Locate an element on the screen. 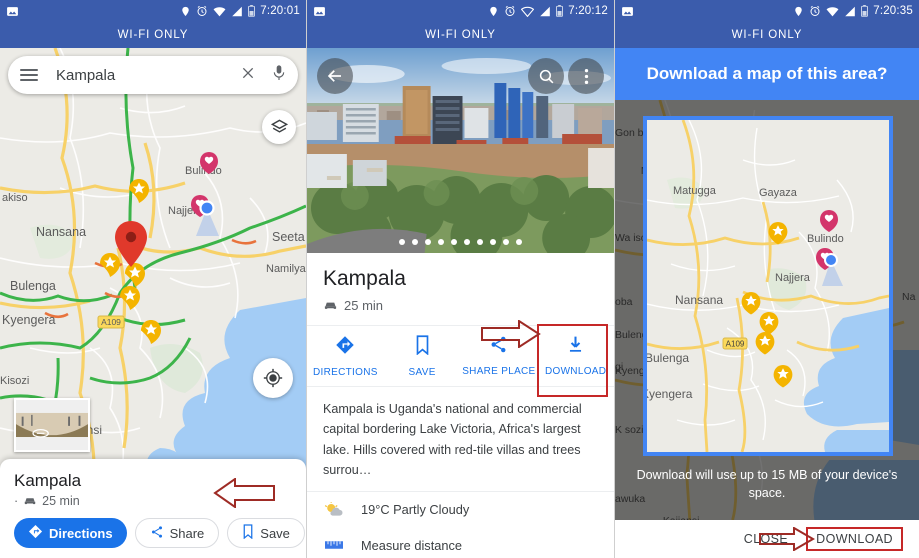  layers-icon is located at coordinates (279, 127).